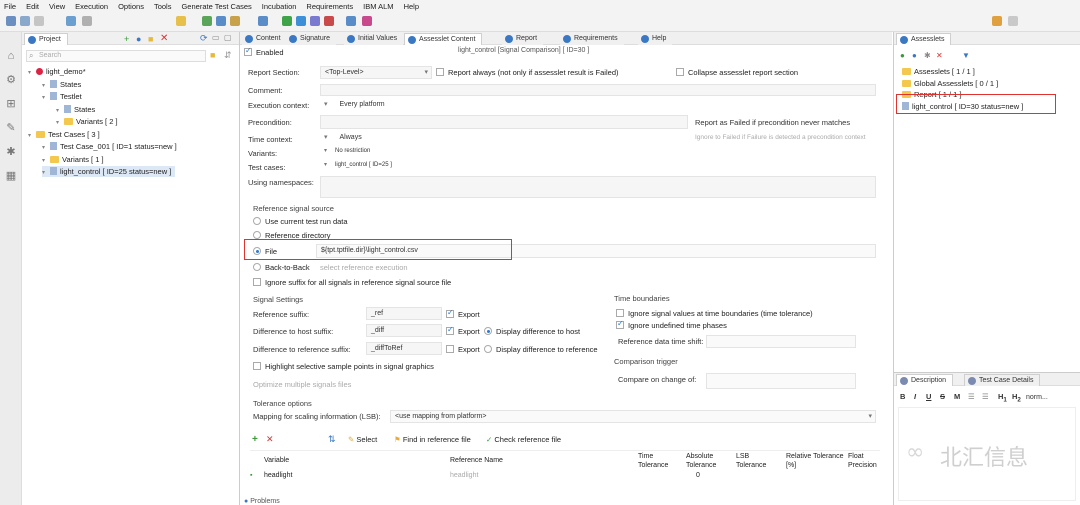  I want to click on assesslet-filter-icon: ▼, so click(966, 55).